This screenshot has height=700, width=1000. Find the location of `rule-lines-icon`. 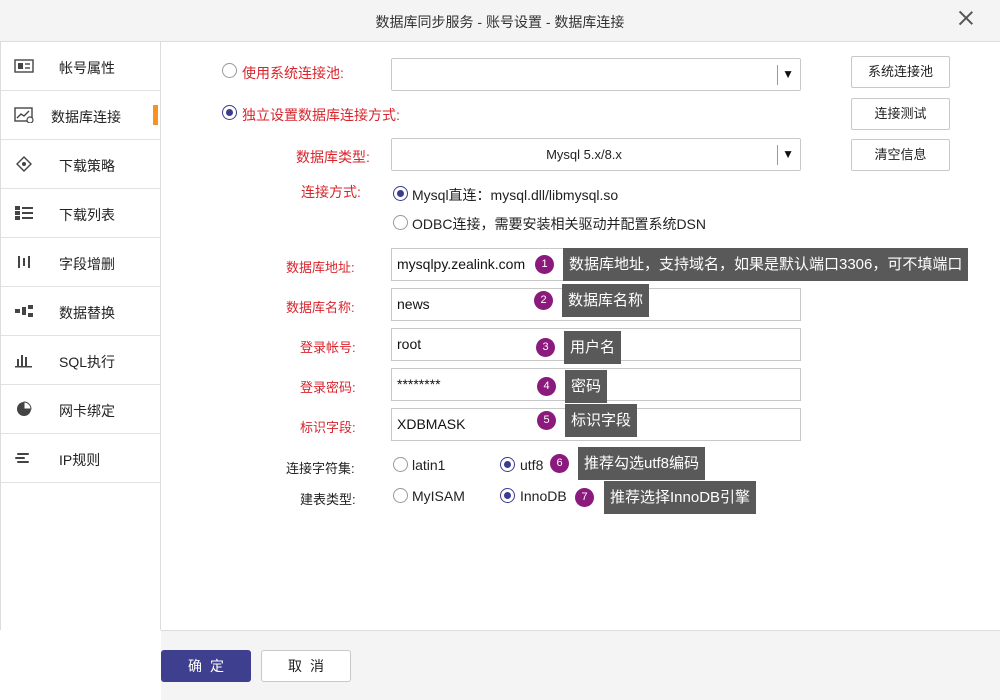

rule-lines-icon is located at coordinates (22, 458).